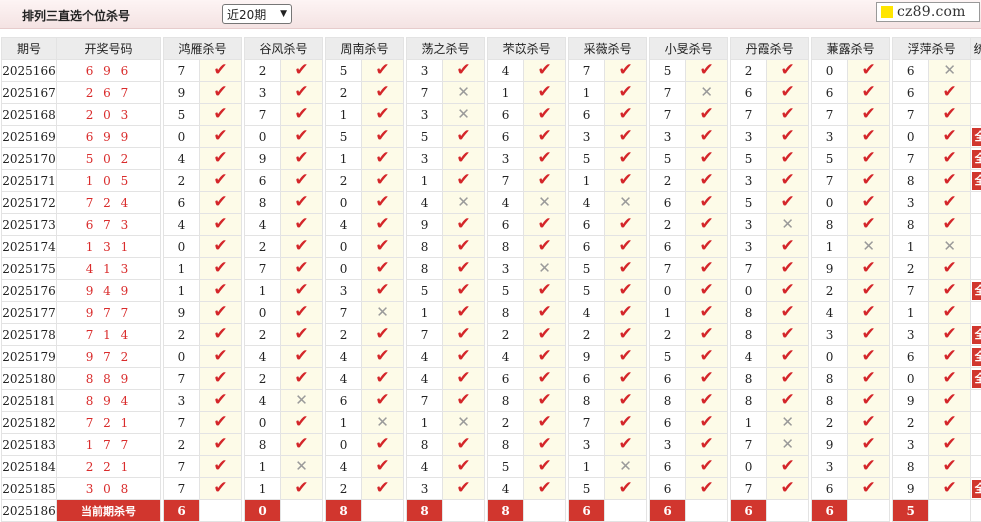 This screenshot has height=522, width=981. I want to click on site-logo: cz89.com, so click(928, 12).